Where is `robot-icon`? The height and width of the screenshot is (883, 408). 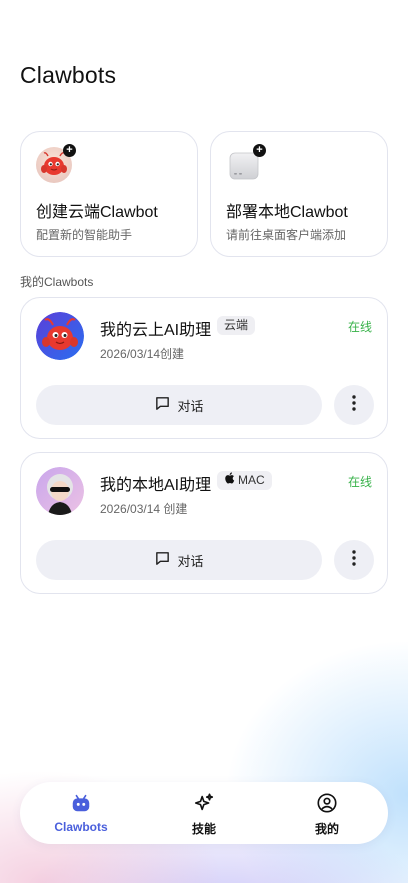 robot-icon is located at coordinates (81, 803).